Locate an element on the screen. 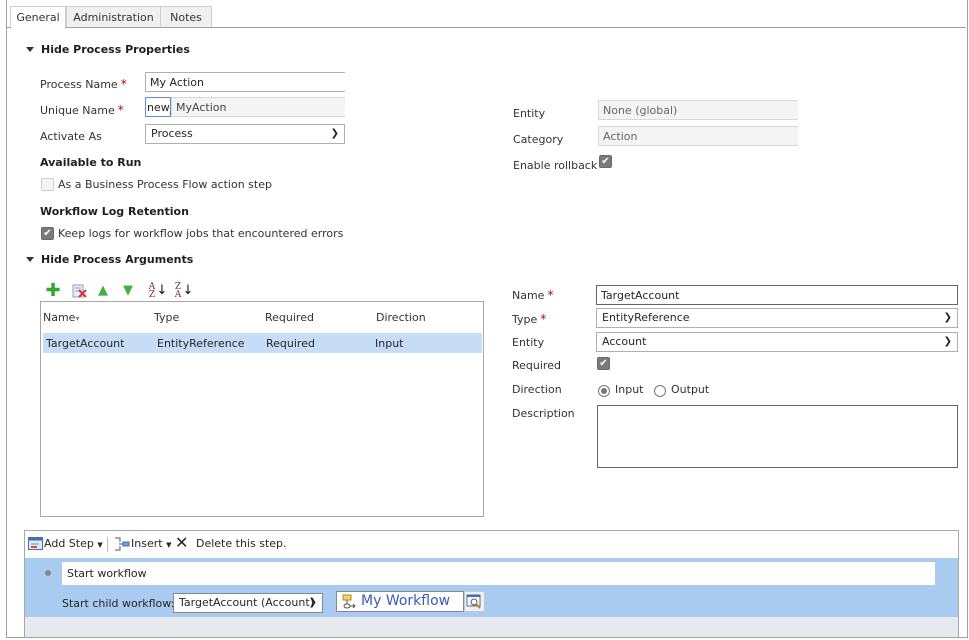  arg-type-value: EntityReference is located at coordinates (646, 317).